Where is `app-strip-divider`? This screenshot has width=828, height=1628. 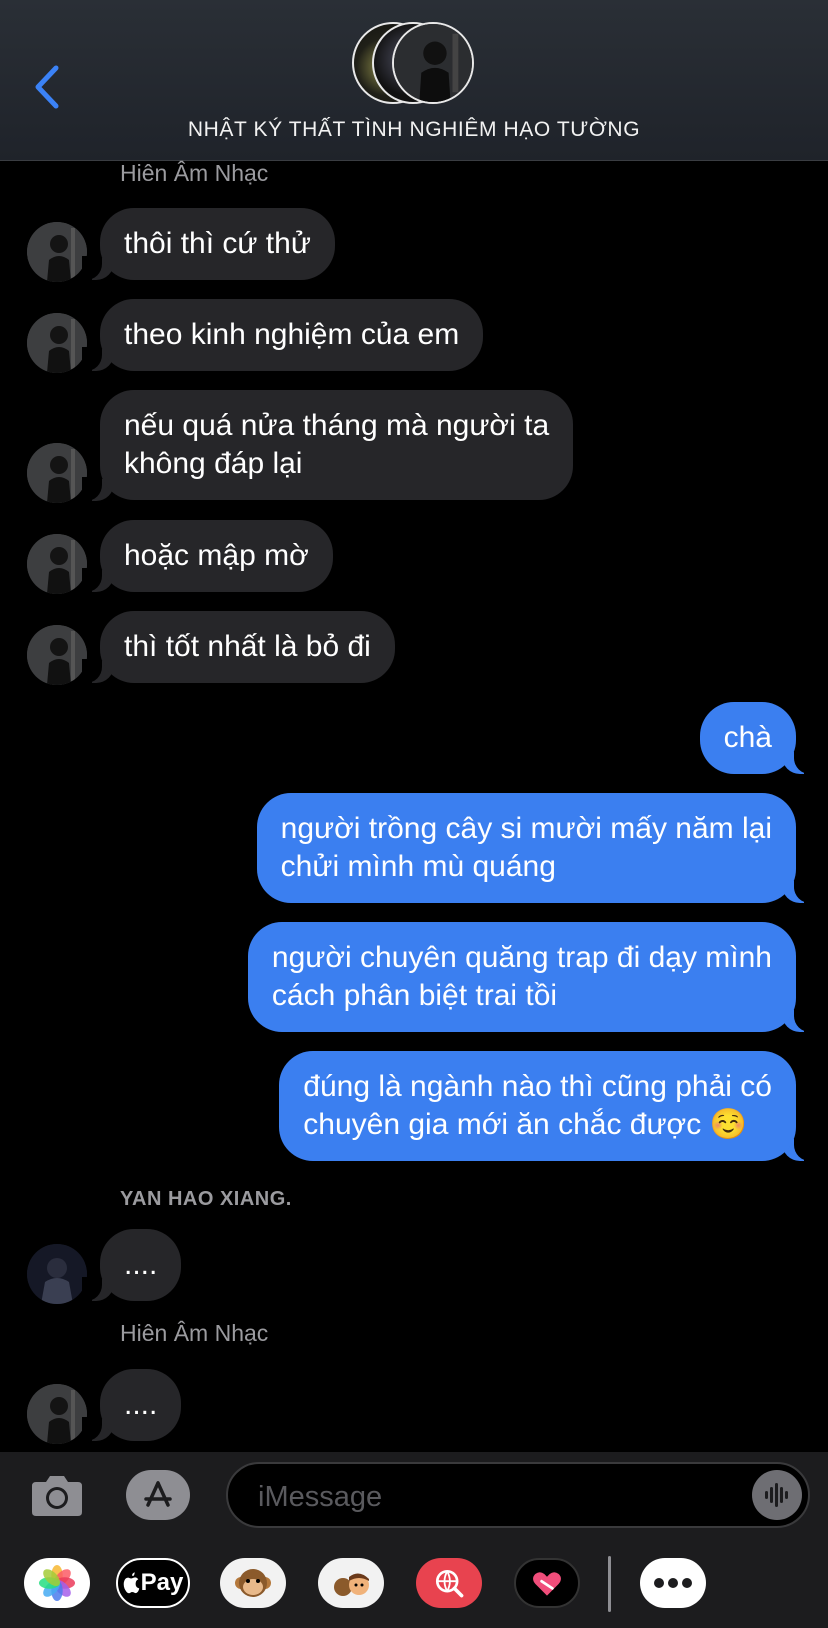
app-strip-divider is located at coordinates (609, 1584).